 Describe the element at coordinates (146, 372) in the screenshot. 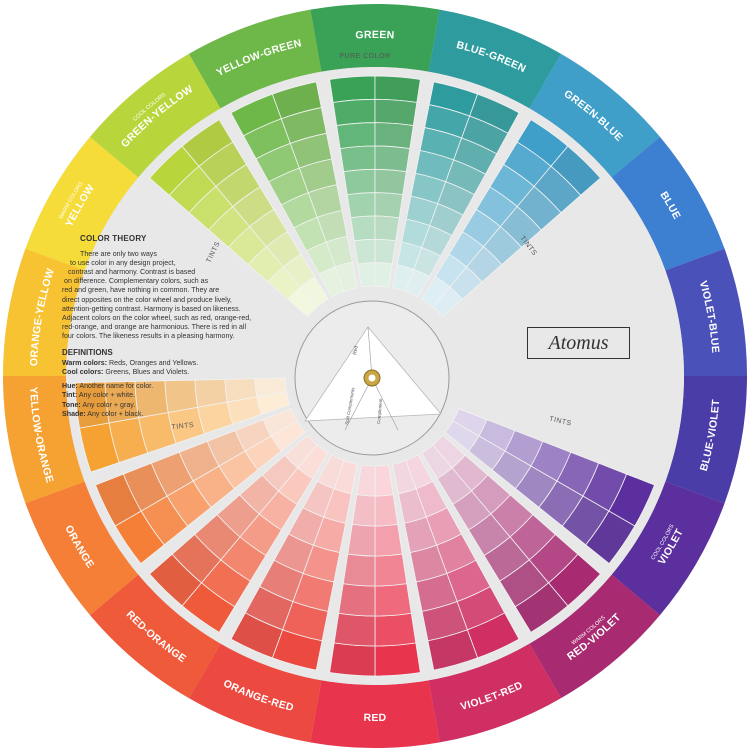

I see `definition-text: Greens, Blues and Violets.` at that location.